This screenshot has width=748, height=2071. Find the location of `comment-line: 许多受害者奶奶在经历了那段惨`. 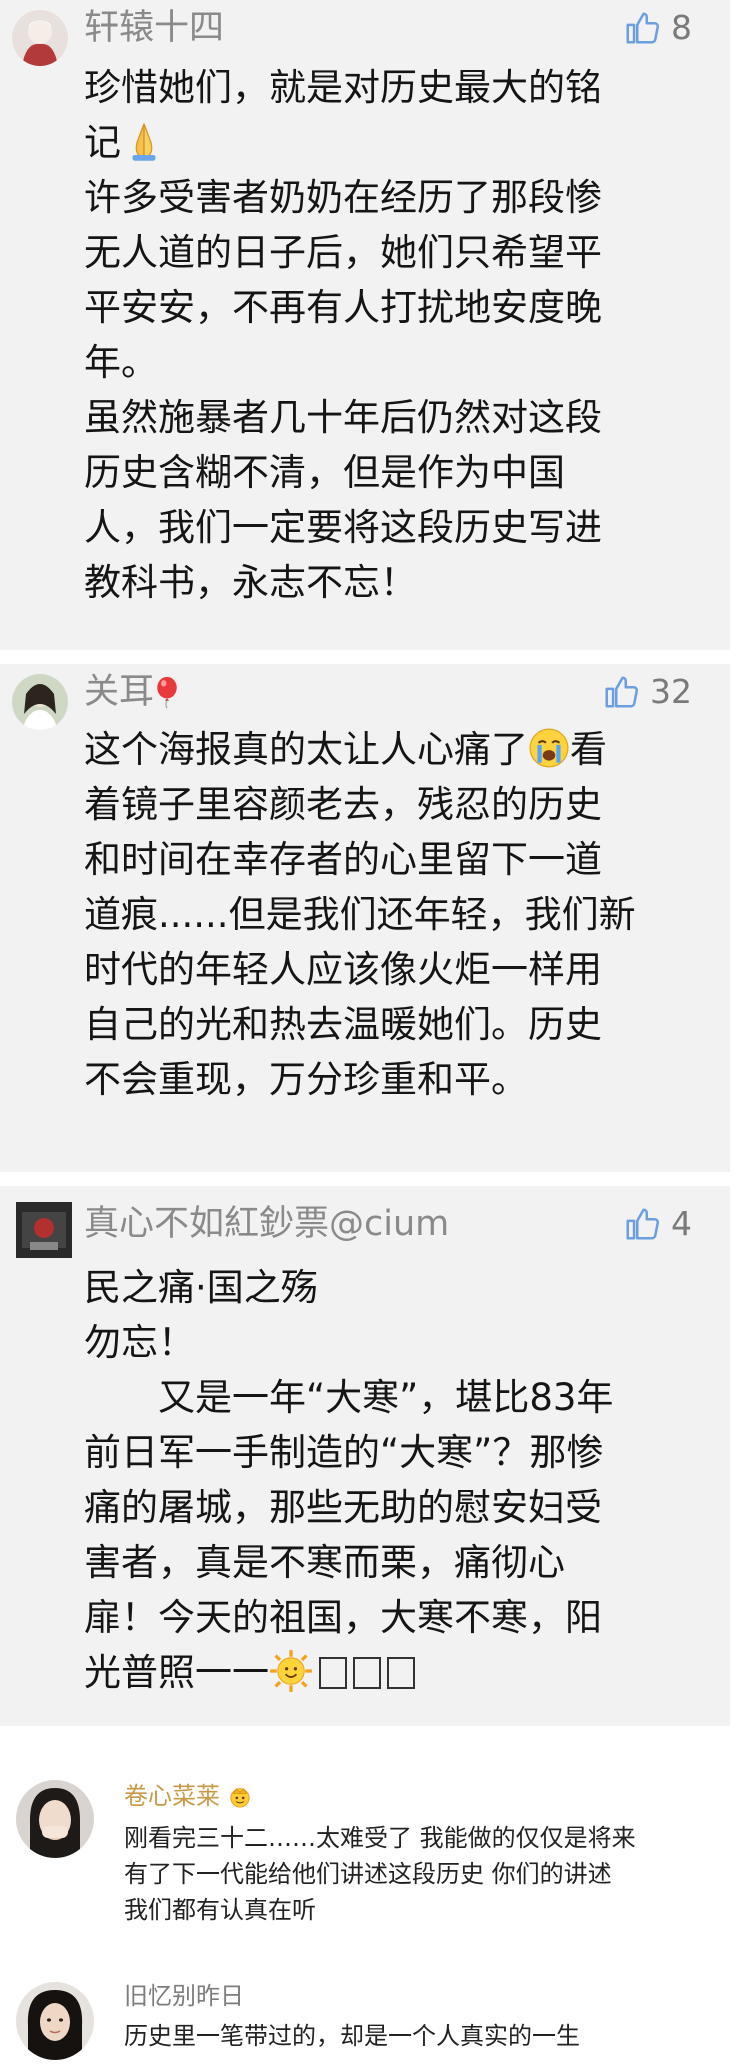

comment-line: 许多受害者奶奶在经历了那段惨 is located at coordinates (343, 197).